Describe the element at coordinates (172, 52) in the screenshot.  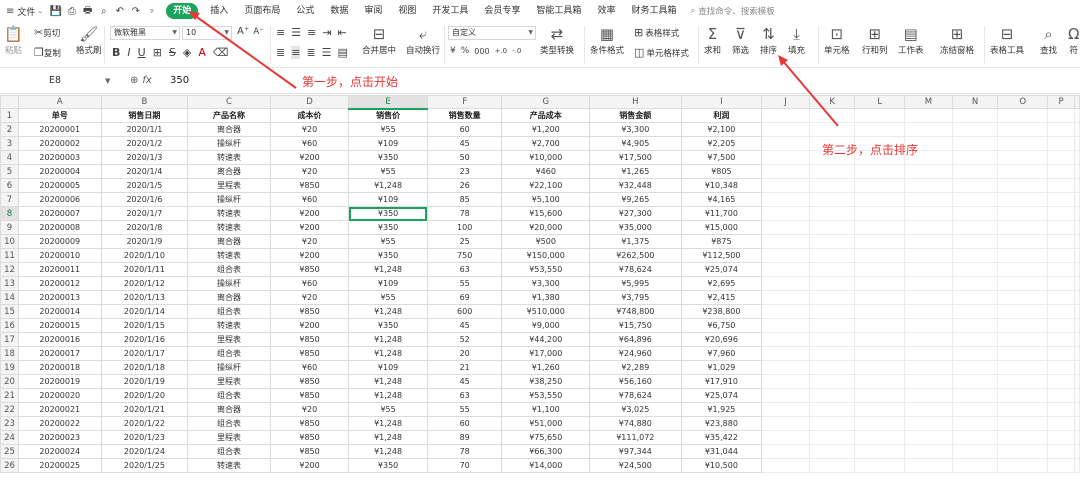
I see `strikethrough-icon: S` at that location.